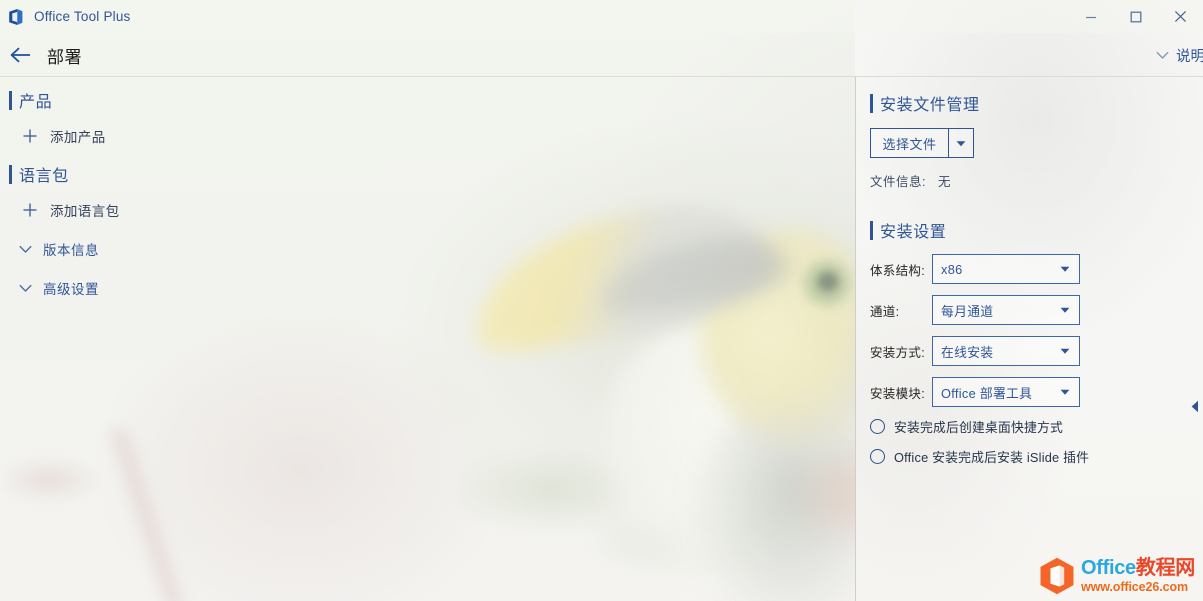 This screenshot has width=1203, height=601. I want to click on close-icon, so click(1180, 16).